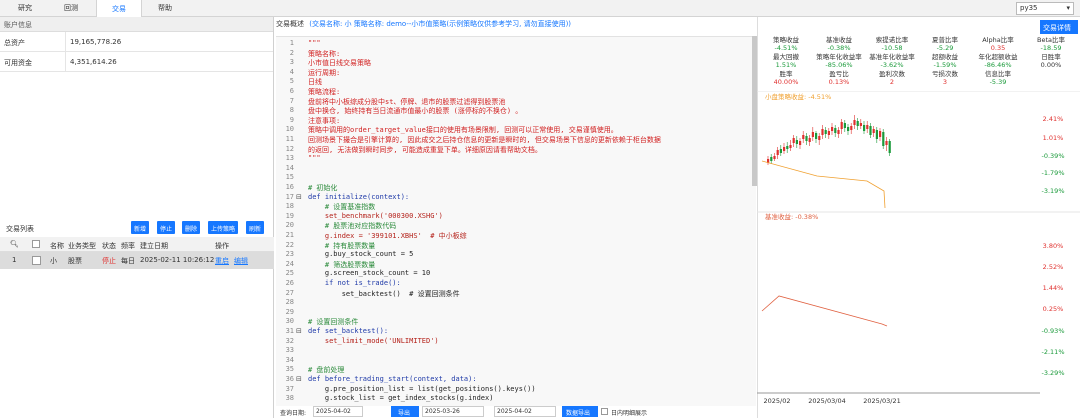 Image resolution: width=1080 pixels, height=418 pixels. Describe the element at coordinates (342, 264) in the screenshot. I see `code-line: # 筛选股票数量` at that location.